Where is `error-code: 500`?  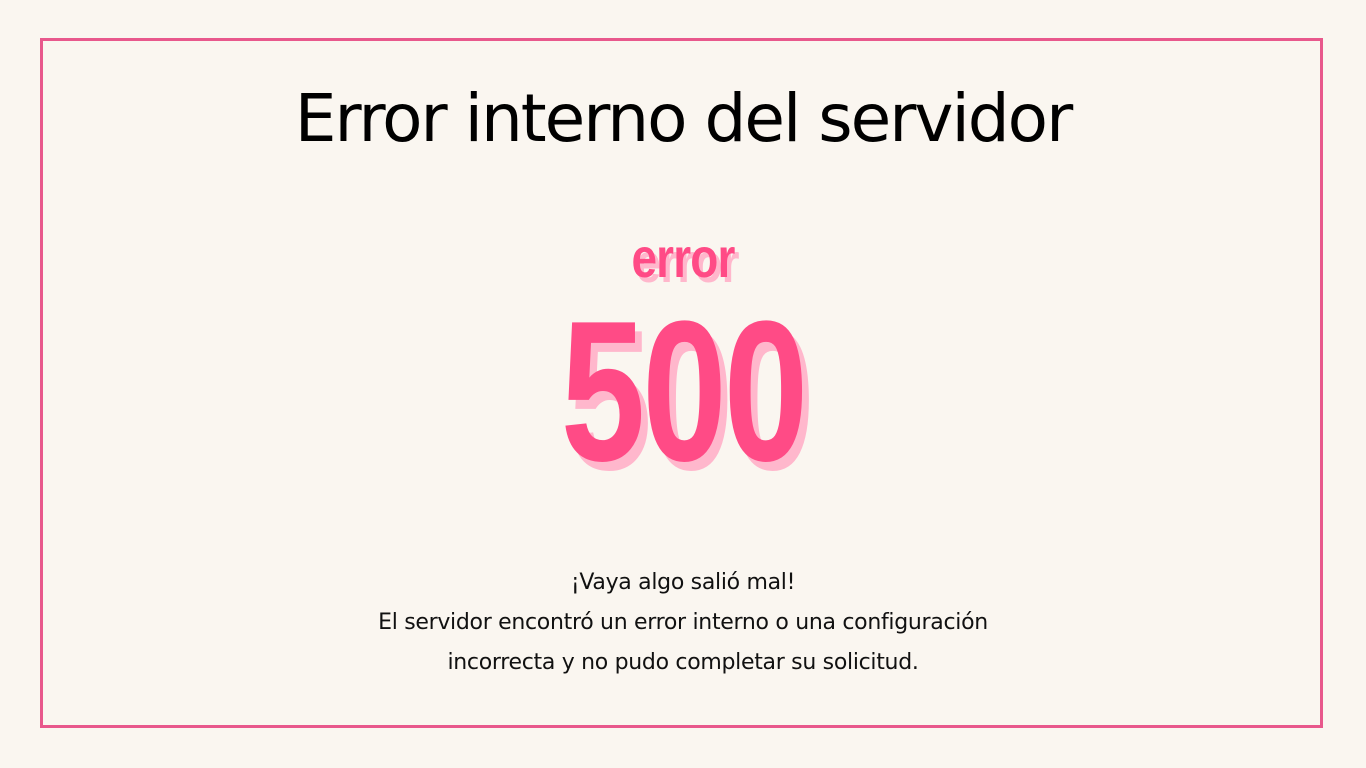 error-code: 500 is located at coordinates (684, 391).